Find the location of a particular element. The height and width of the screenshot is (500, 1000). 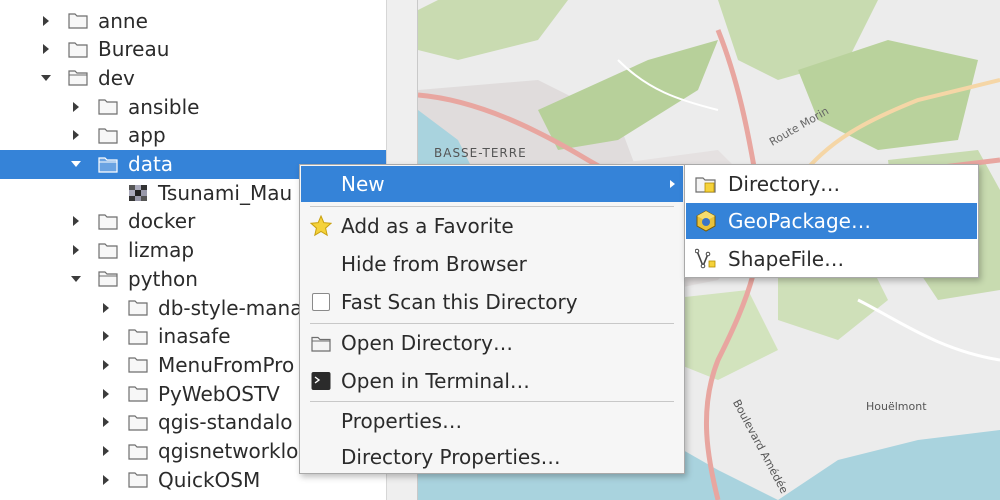

shapefile-icon is located at coordinates (706, 259).